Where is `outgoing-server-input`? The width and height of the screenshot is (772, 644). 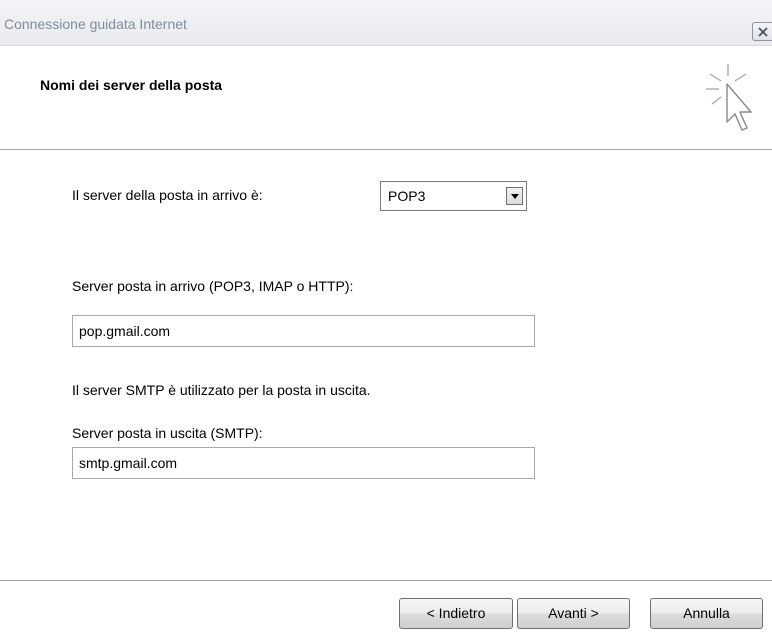 outgoing-server-input is located at coordinates (303, 463).